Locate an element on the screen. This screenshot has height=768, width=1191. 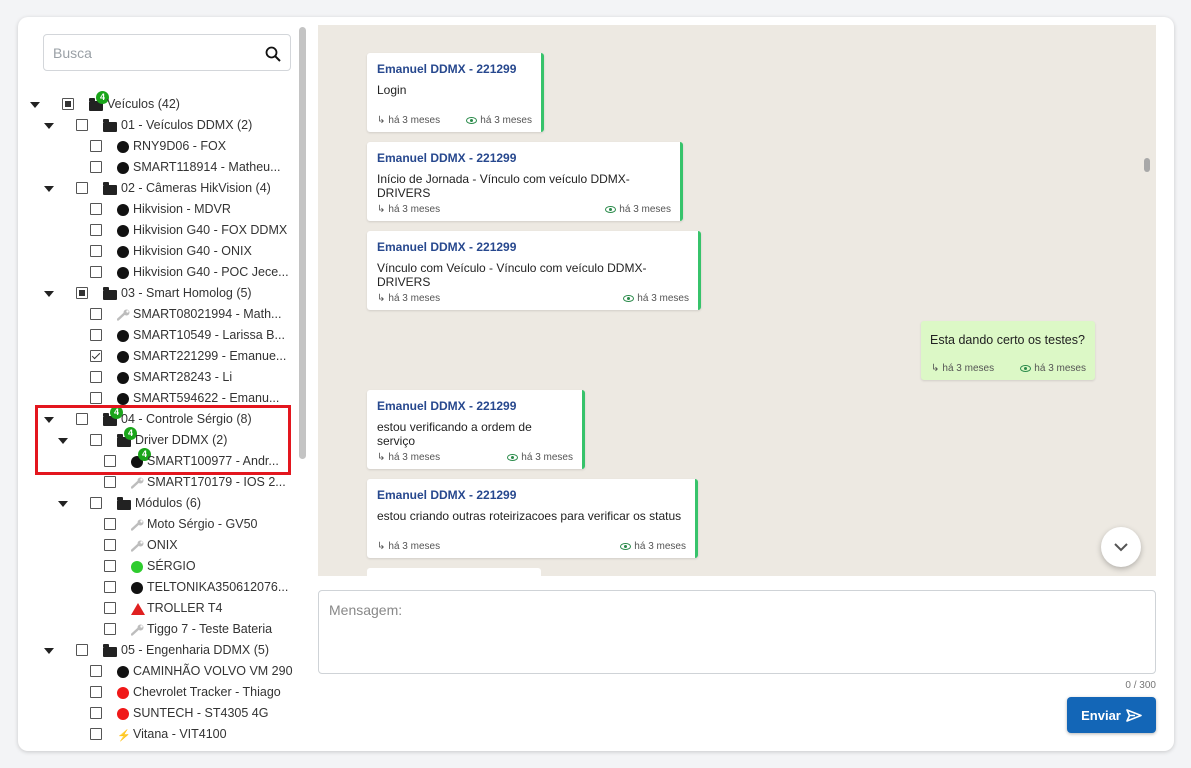
message-input is located at coordinates (737, 632).